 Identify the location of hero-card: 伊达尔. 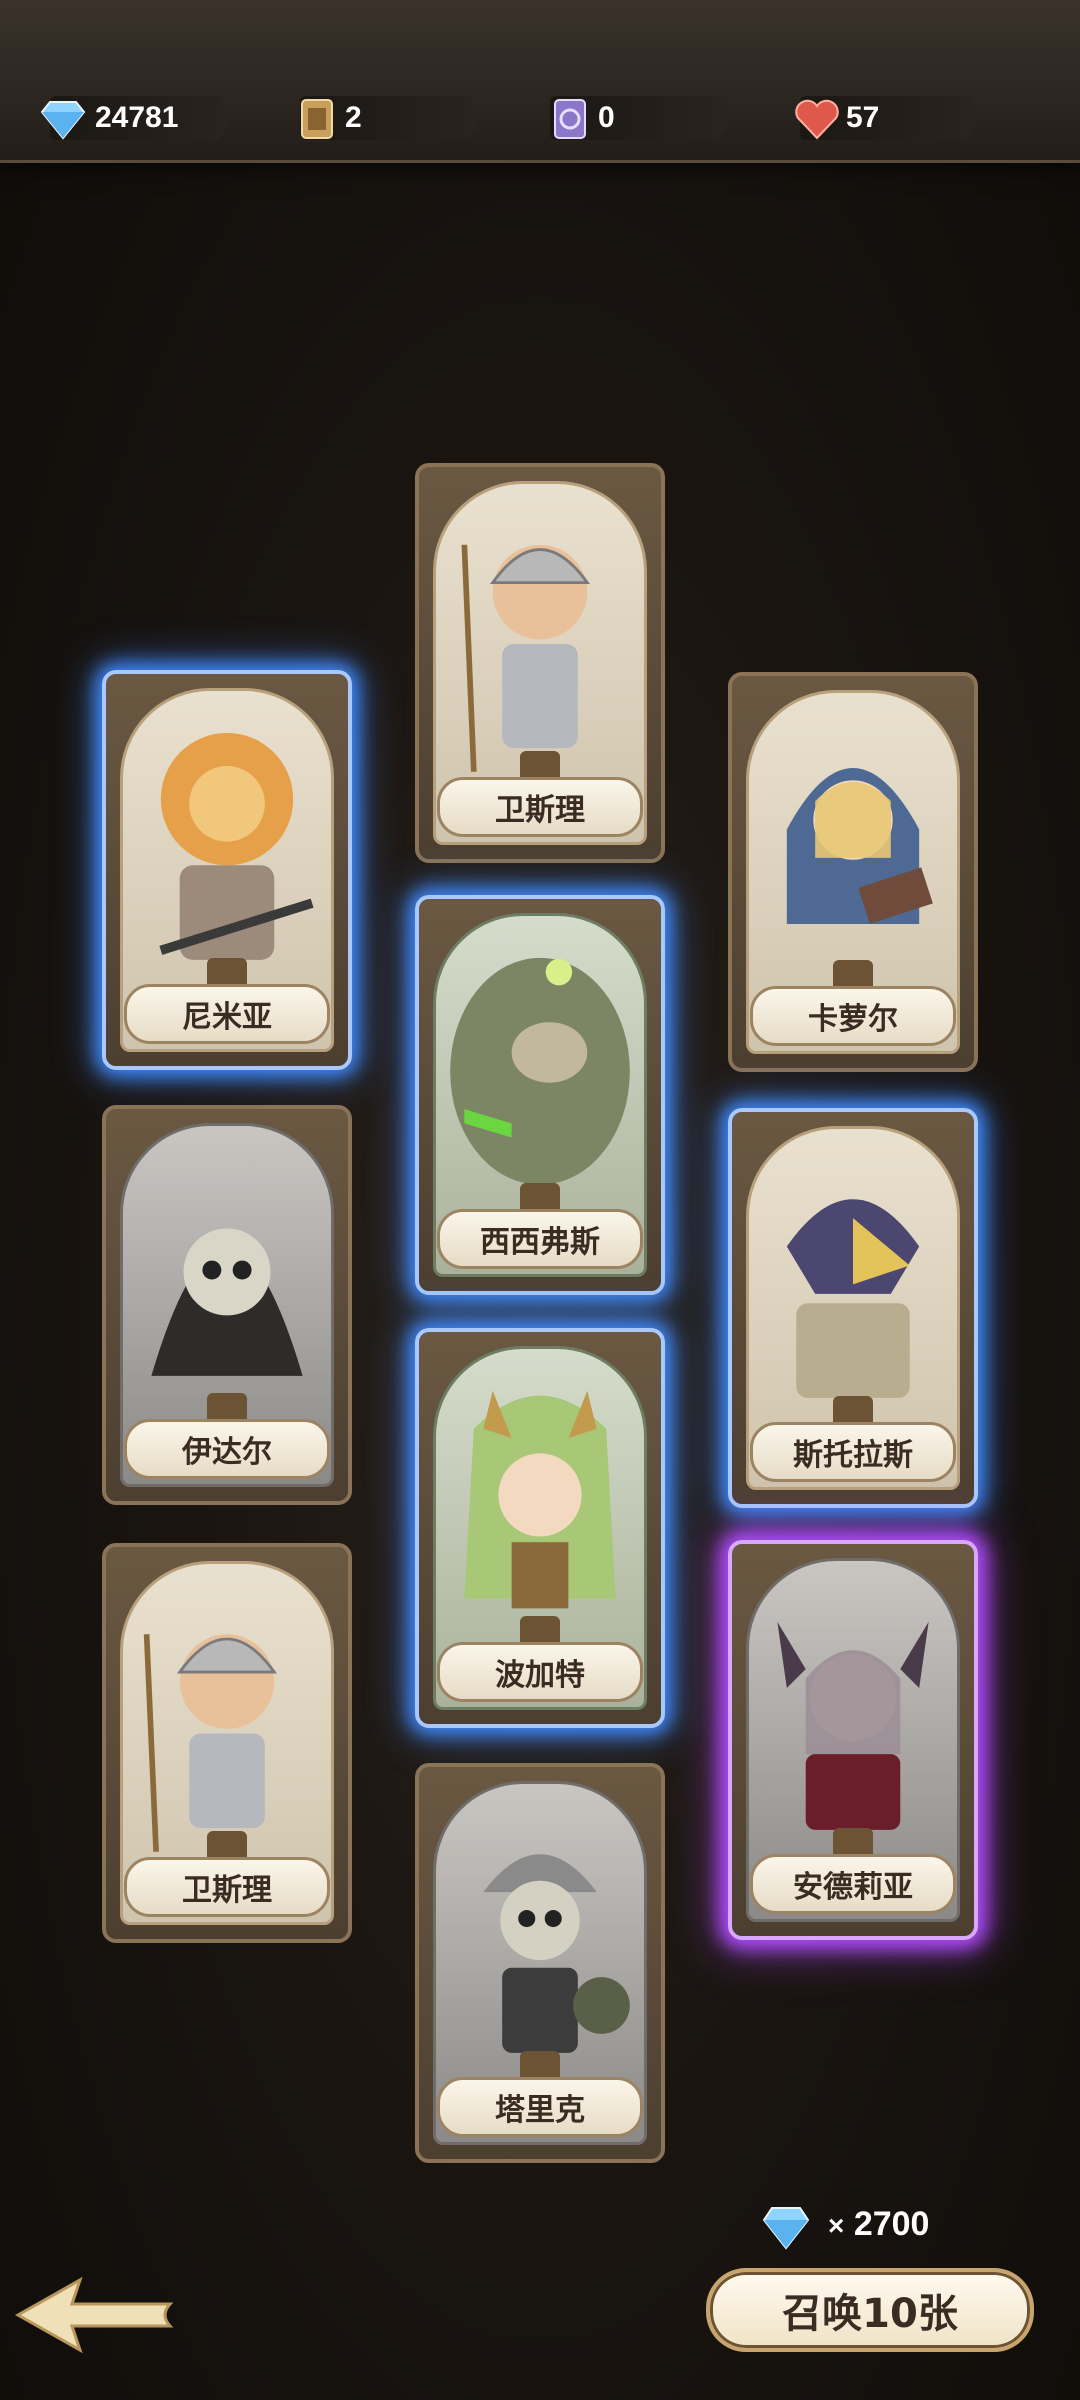
(227, 1305).